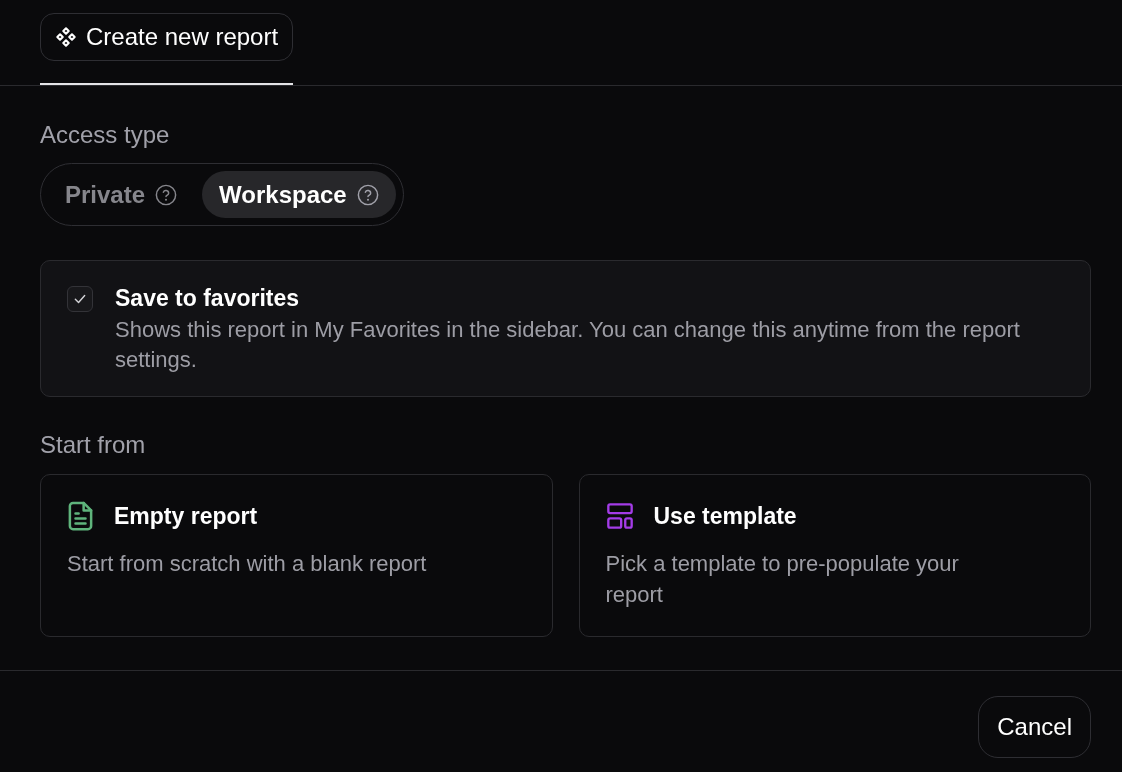 The image size is (1122, 772). I want to click on section-label: Start from, so click(93, 445).